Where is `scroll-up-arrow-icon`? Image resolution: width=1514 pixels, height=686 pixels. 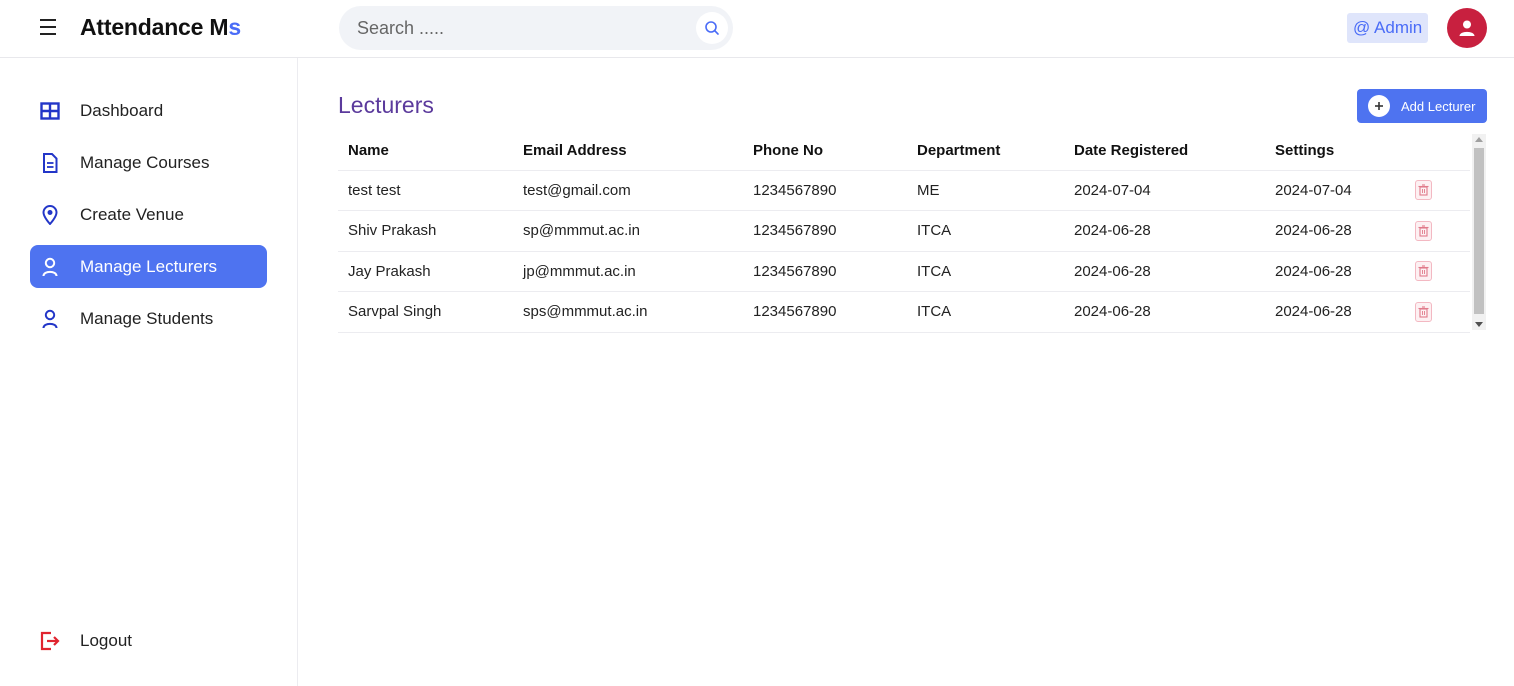
scroll-up-arrow-icon is located at coordinates (1479, 139).